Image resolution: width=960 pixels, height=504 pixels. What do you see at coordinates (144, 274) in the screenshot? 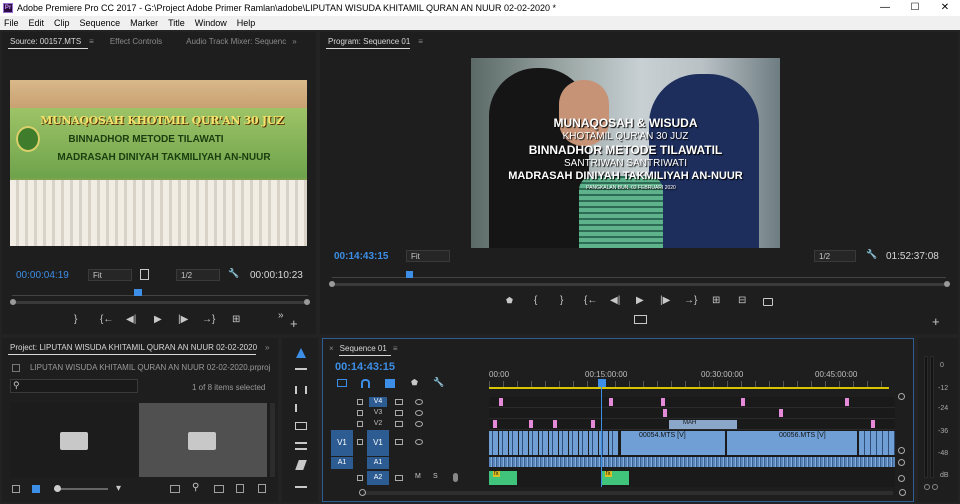
I see `source-settings-icon` at bounding box center [144, 274].